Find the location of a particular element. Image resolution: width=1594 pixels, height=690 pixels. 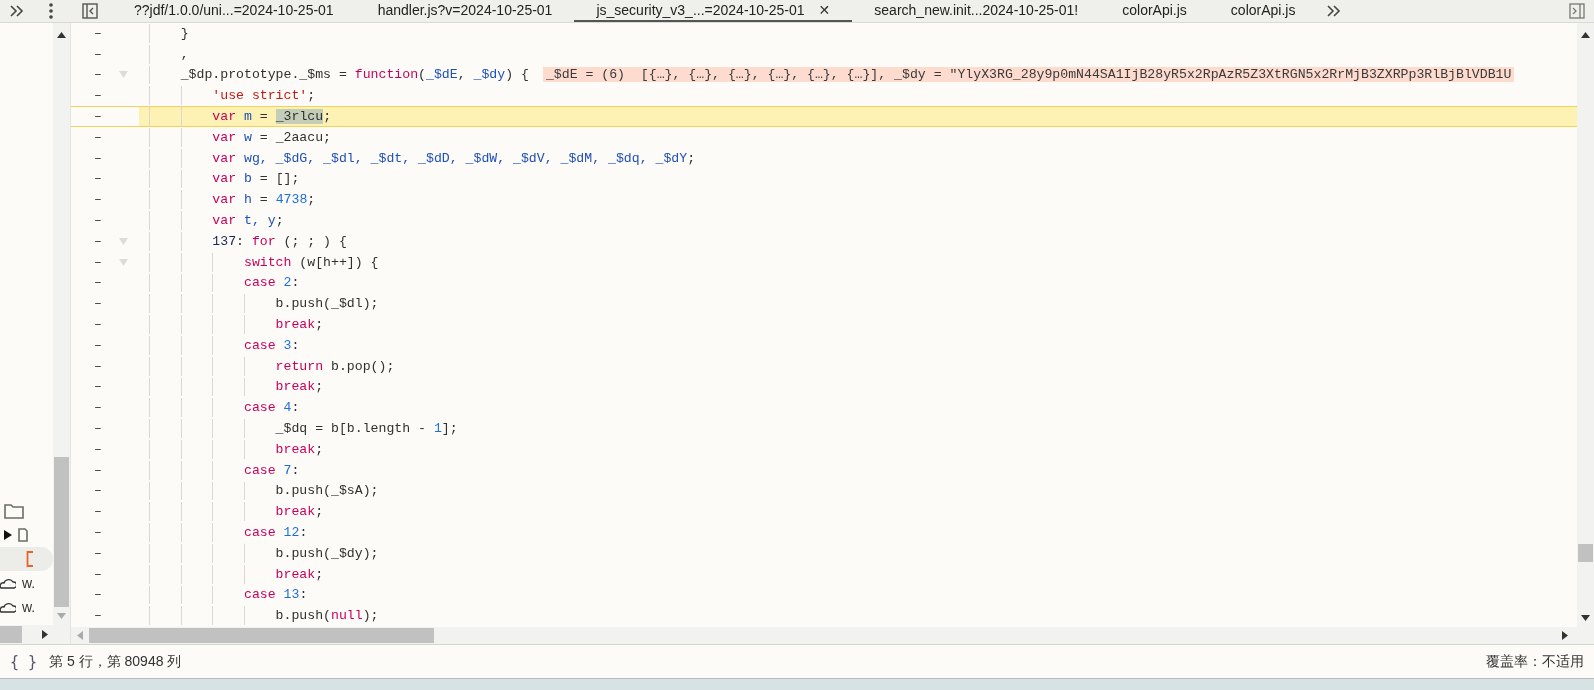

code-line: case 13: is located at coordinates (275, 595).